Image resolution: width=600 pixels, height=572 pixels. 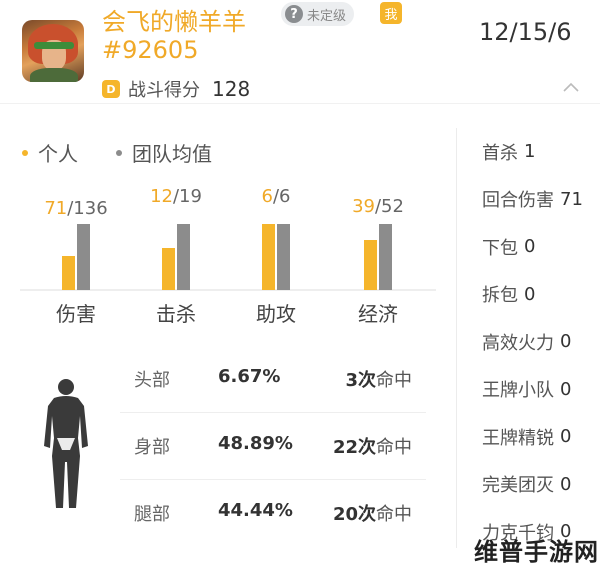 I want to click on legend-personal: 个人, so click(x=50, y=152).